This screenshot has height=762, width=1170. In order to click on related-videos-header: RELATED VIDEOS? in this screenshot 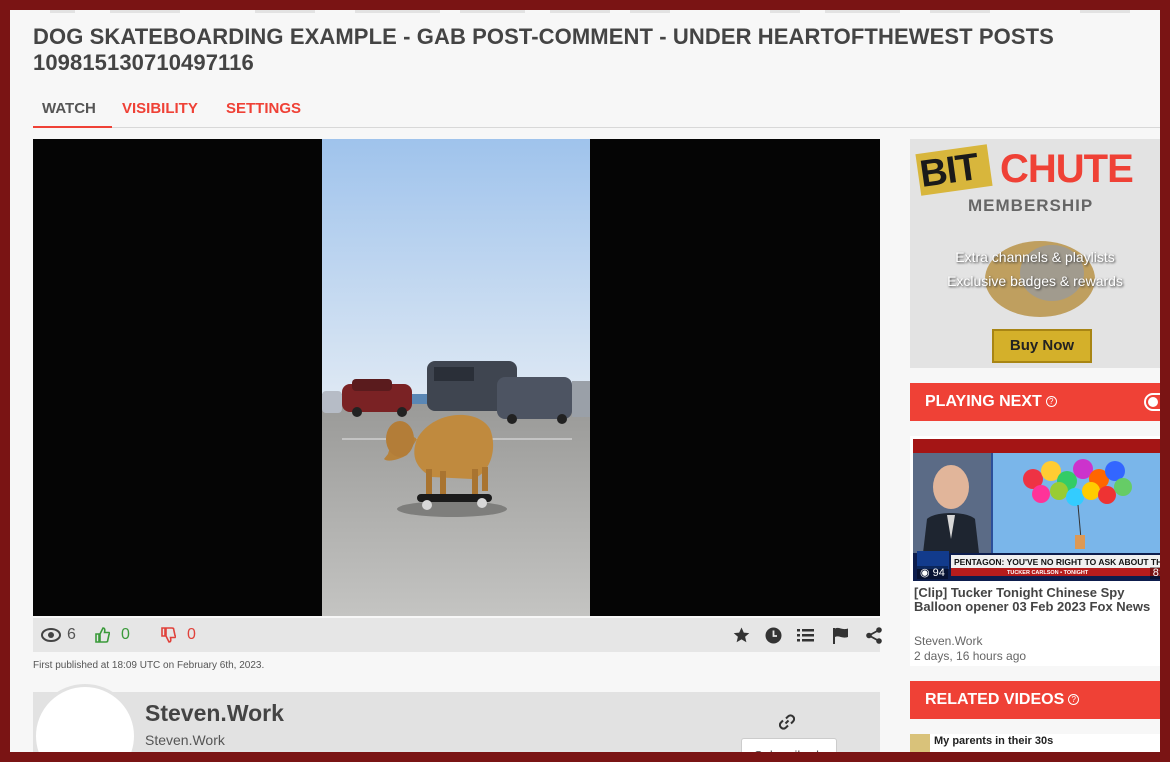, I will do `click(1035, 700)`.